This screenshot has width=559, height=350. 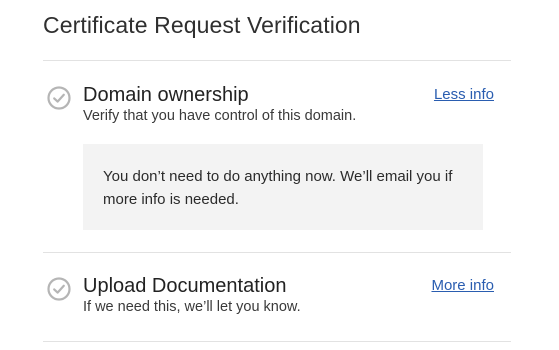 What do you see at coordinates (166, 95) in the screenshot?
I see `step-title: Domain ownership` at bounding box center [166, 95].